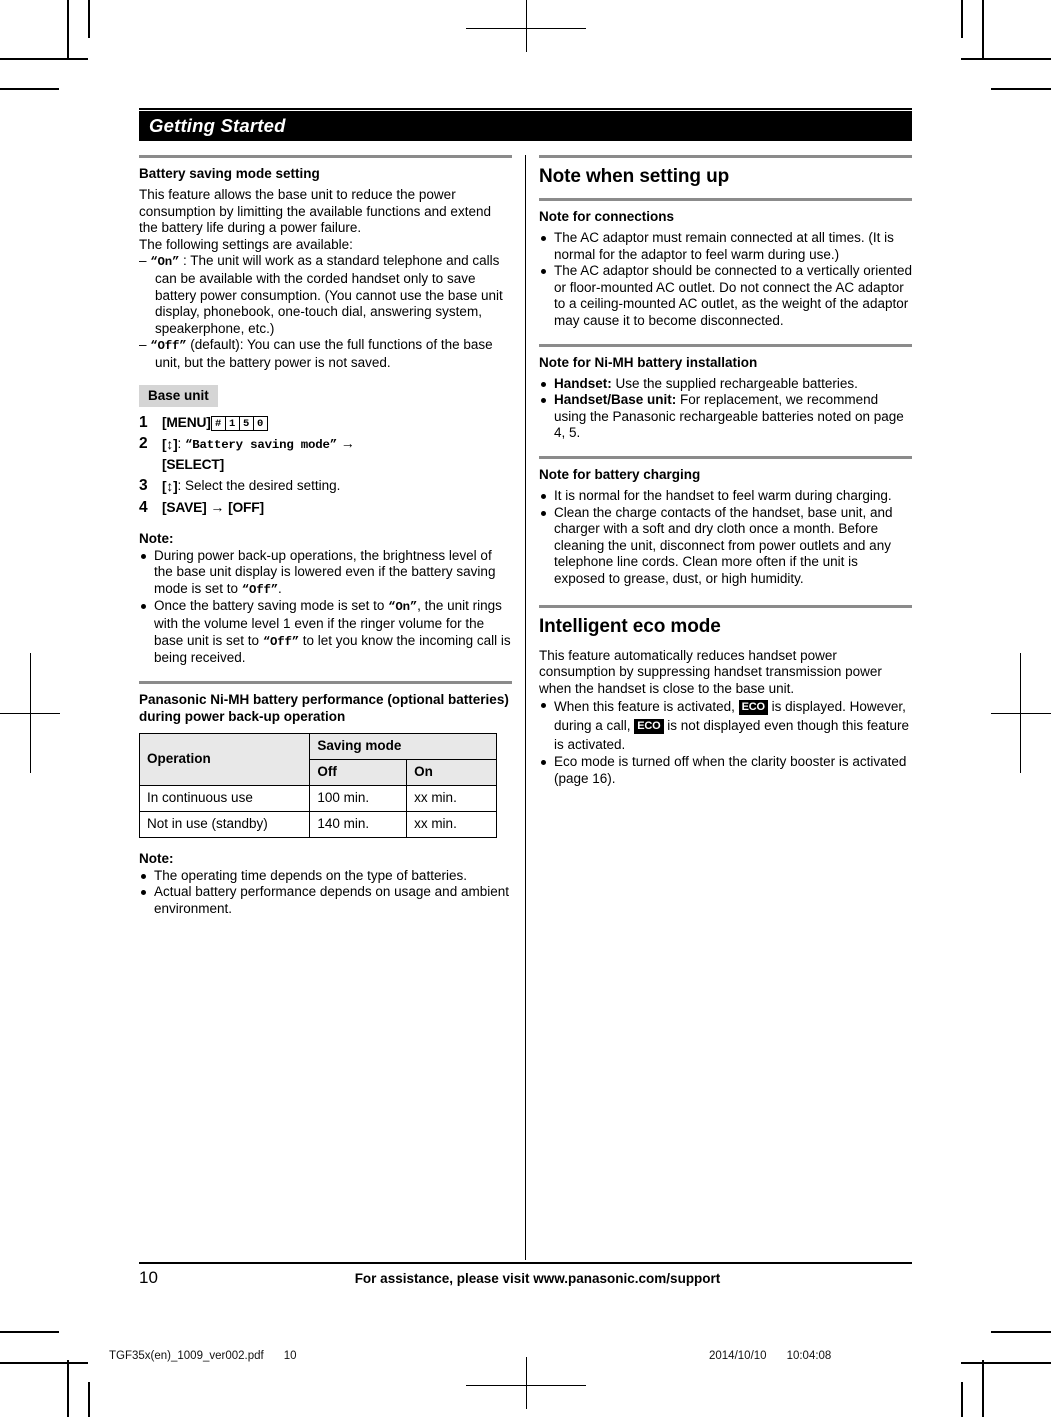 The height and width of the screenshot is (1417, 1051). I want to click on step-4-arrow-icon: →, so click(217, 506).